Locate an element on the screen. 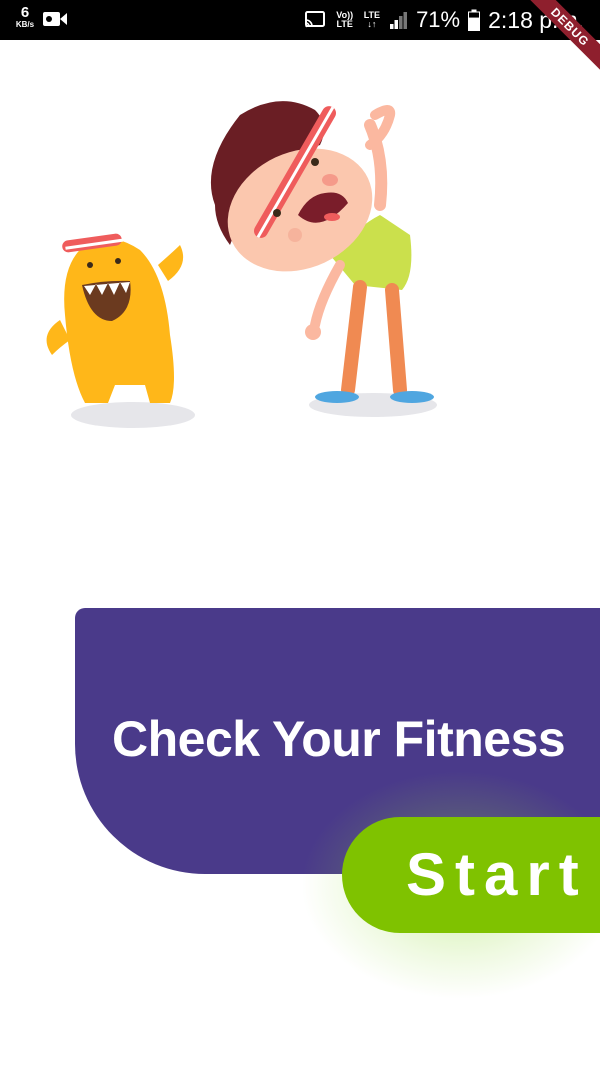 This screenshot has height=1067, width=600. network-speed: 6 KB/s is located at coordinates (25, 17).